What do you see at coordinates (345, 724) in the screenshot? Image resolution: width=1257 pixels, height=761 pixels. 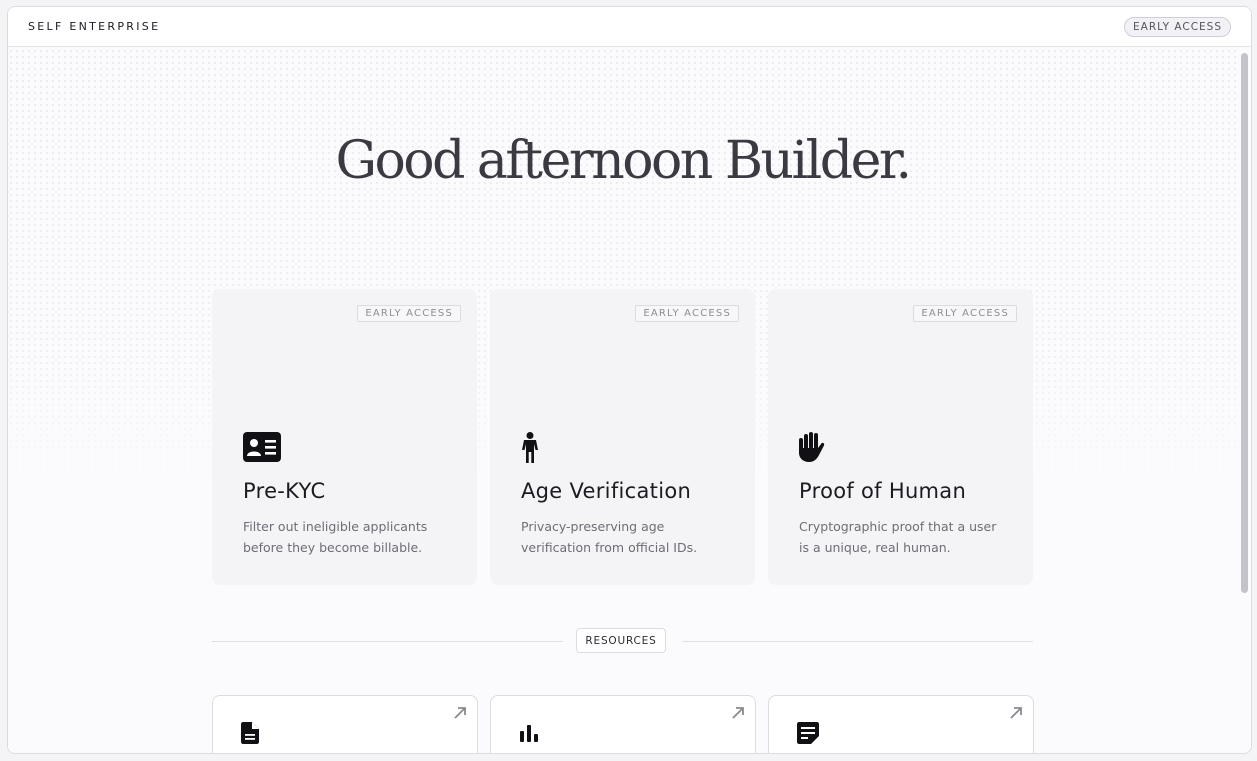 I see `resource-card-docs` at bounding box center [345, 724].